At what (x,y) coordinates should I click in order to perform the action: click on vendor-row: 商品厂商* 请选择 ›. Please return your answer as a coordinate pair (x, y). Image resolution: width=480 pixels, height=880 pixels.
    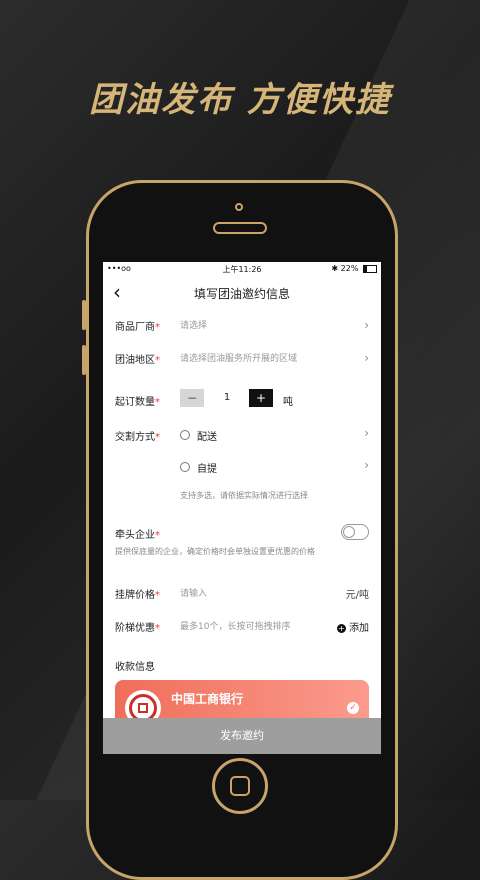
    Looking at the image, I should click on (242, 325).